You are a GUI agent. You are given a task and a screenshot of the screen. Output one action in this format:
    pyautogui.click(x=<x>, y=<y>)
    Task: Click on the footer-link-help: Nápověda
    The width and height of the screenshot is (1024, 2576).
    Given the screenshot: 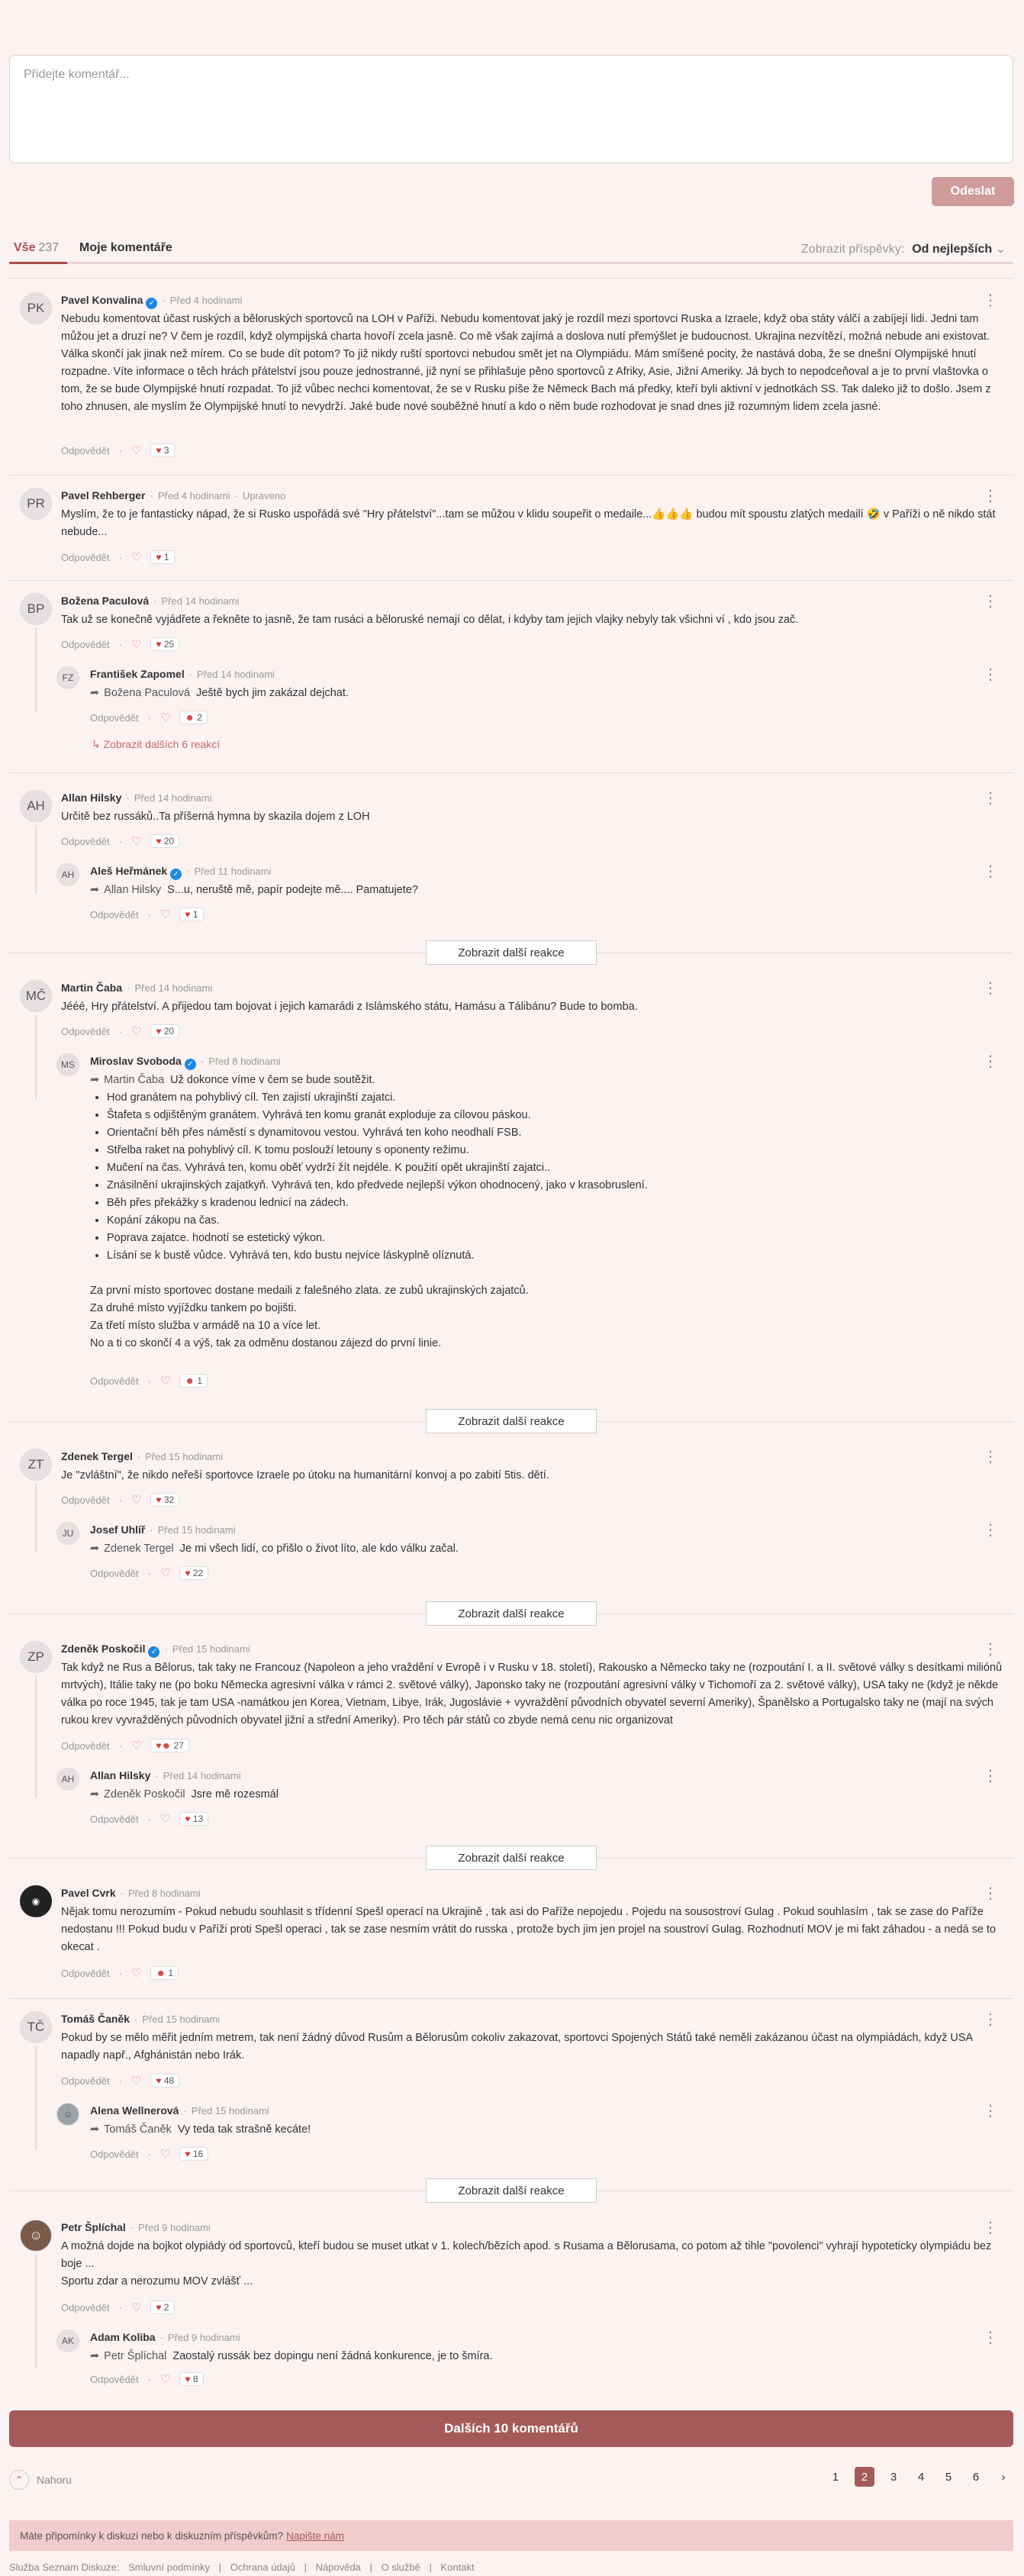 What is the action you would take?
    pyautogui.click(x=338, y=2567)
    